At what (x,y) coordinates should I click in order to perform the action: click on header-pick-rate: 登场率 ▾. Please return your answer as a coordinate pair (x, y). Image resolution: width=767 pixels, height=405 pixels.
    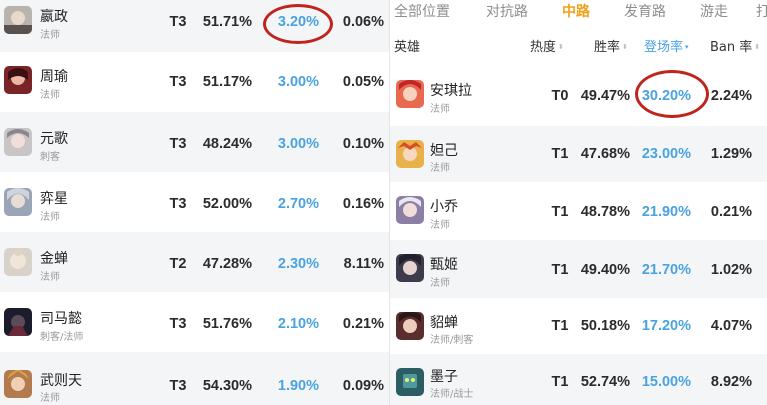
    Looking at the image, I should click on (666, 45).